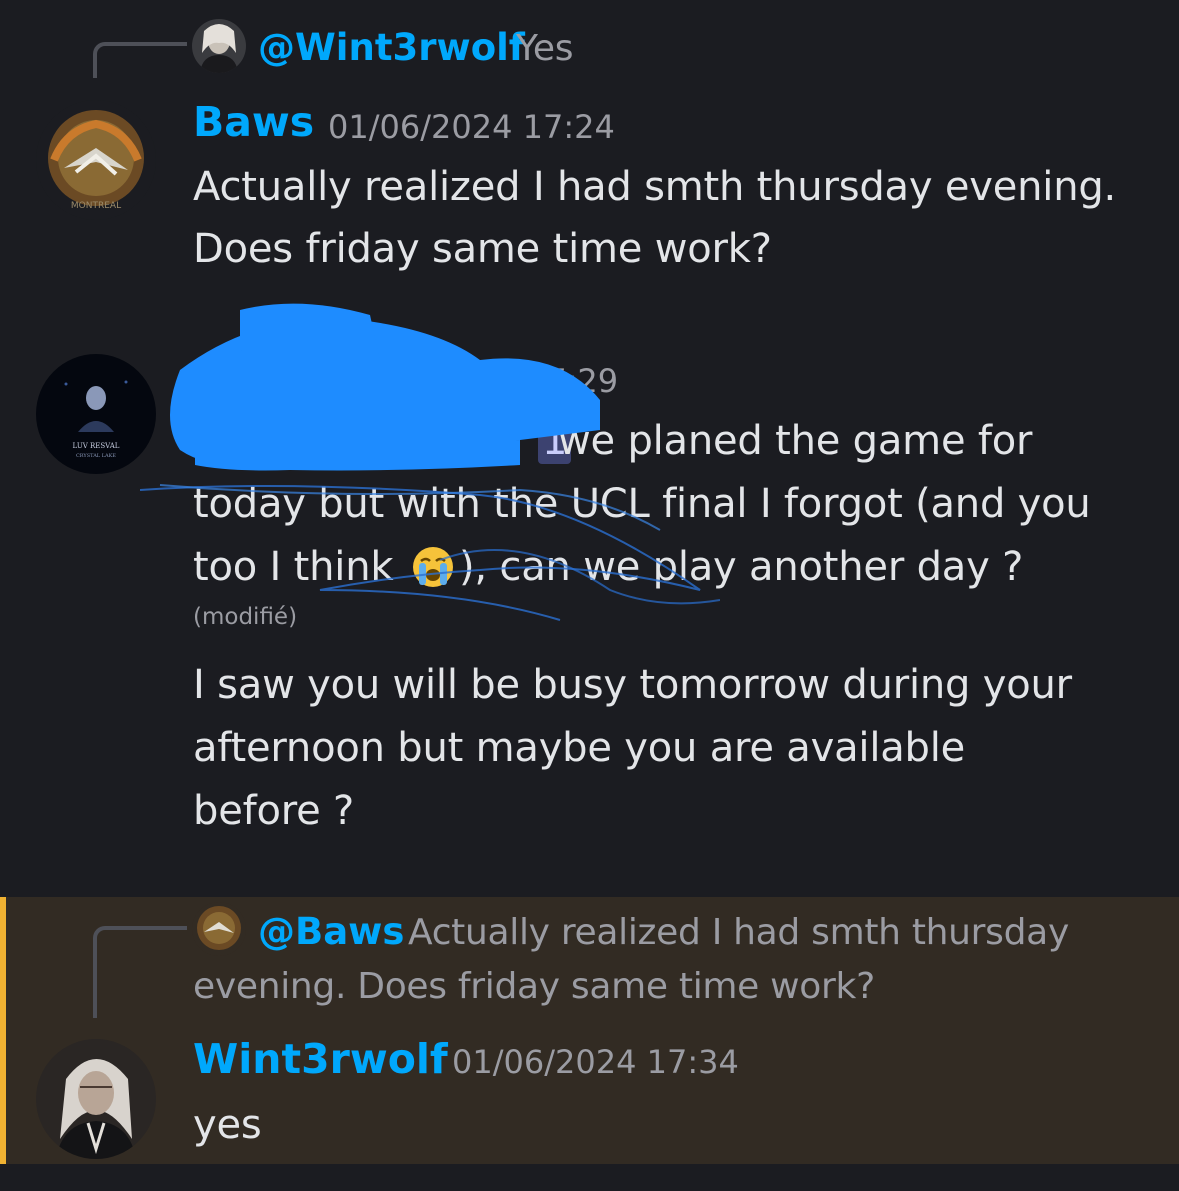 The image size is (1179, 1191). I want to click on svg-text: MONTREAL, so click(96, 206).